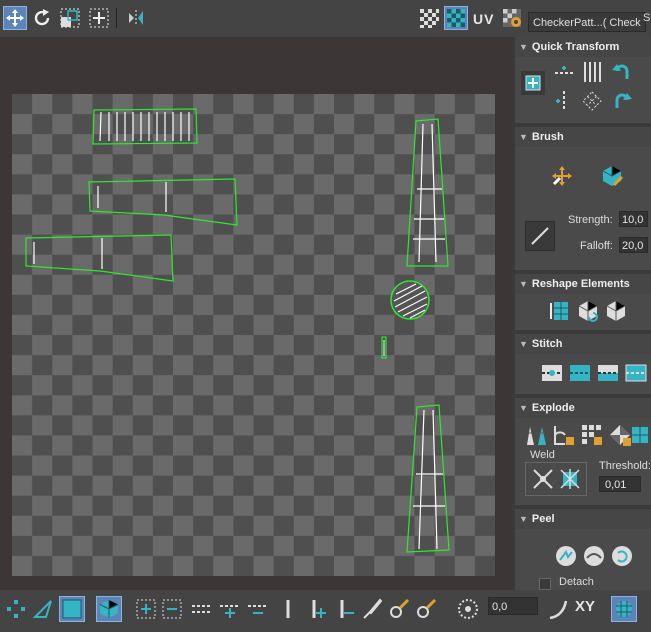 The image size is (651, 632). What do you see at coordinates (587, 22) in the screenshot?
I see `texture-dropdown: CheckerPatt...( Check` at bounding box center [587, 22].